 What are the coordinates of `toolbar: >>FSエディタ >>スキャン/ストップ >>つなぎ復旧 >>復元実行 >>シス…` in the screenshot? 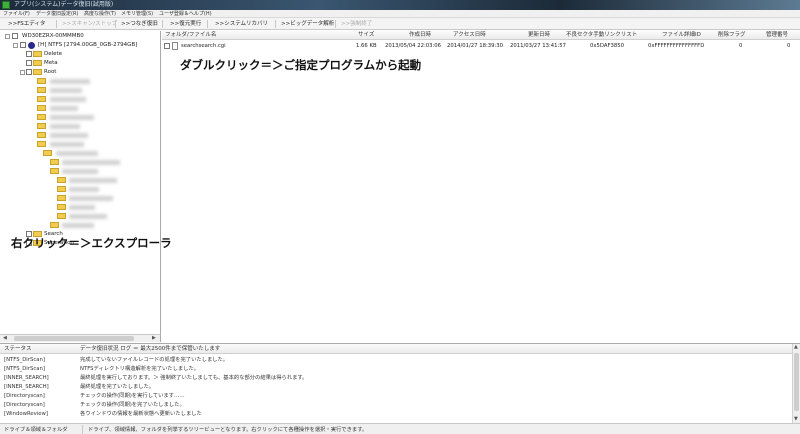 It's located at (400, 24).